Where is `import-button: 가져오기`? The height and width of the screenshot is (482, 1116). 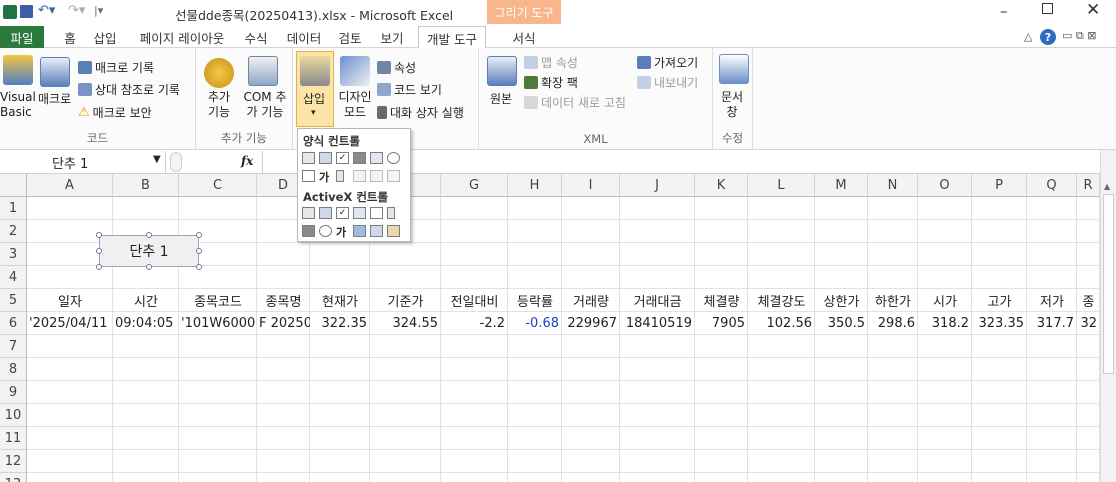
import-button: 가져오기 is located at coordinates (667, 62).